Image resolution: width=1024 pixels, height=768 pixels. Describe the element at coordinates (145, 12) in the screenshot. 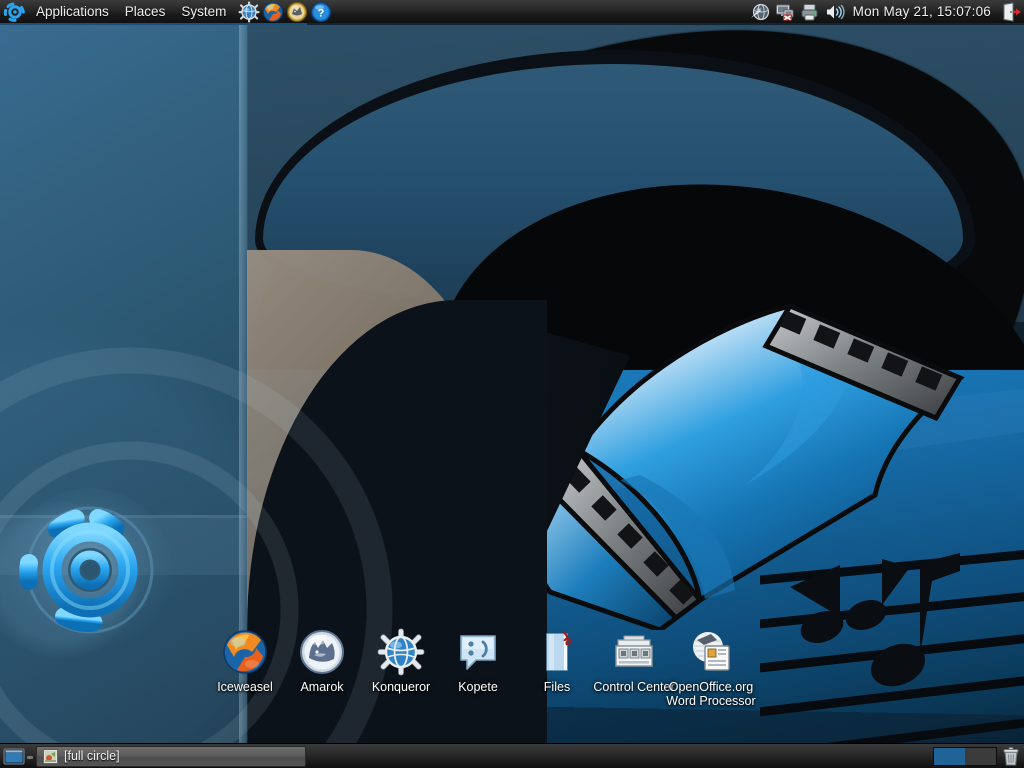

I see `menu-places: Places` at that location.